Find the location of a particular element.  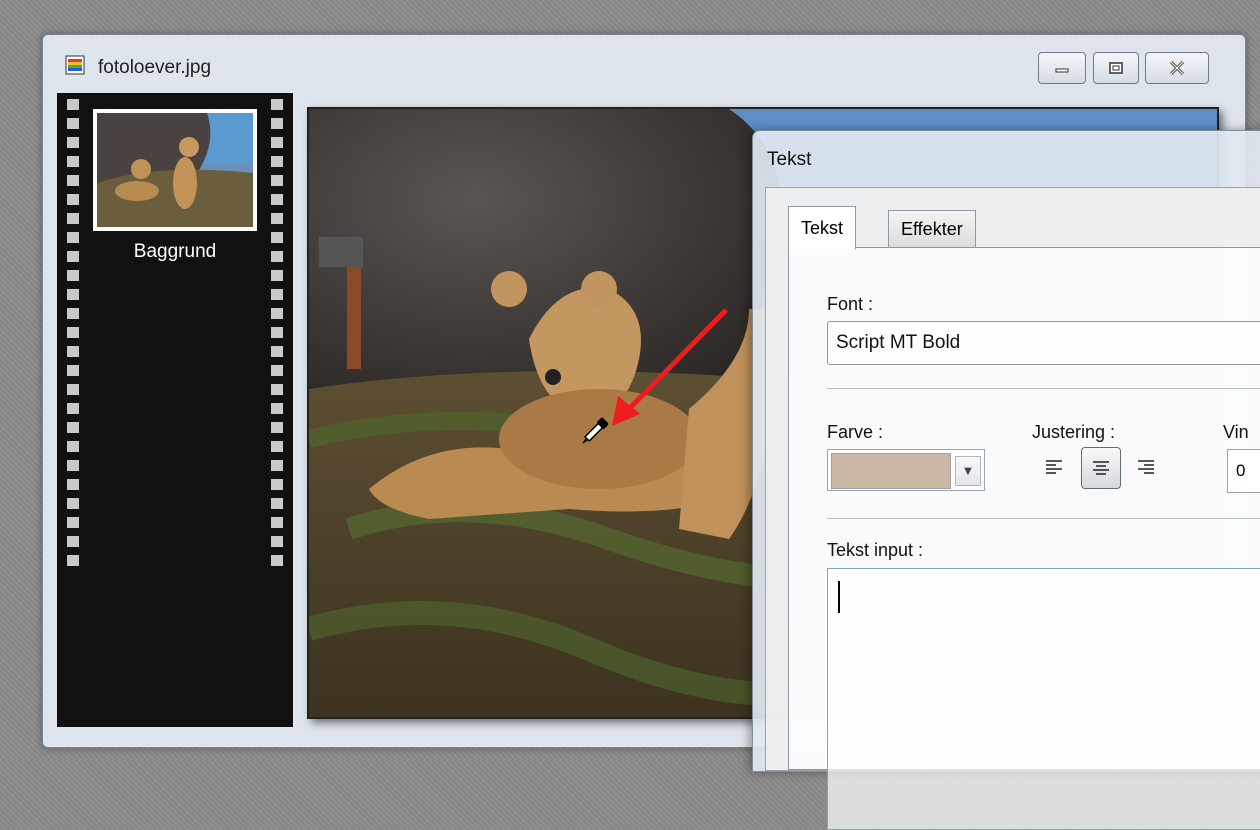

minimize-icon is located at coordinates (1062, 70).